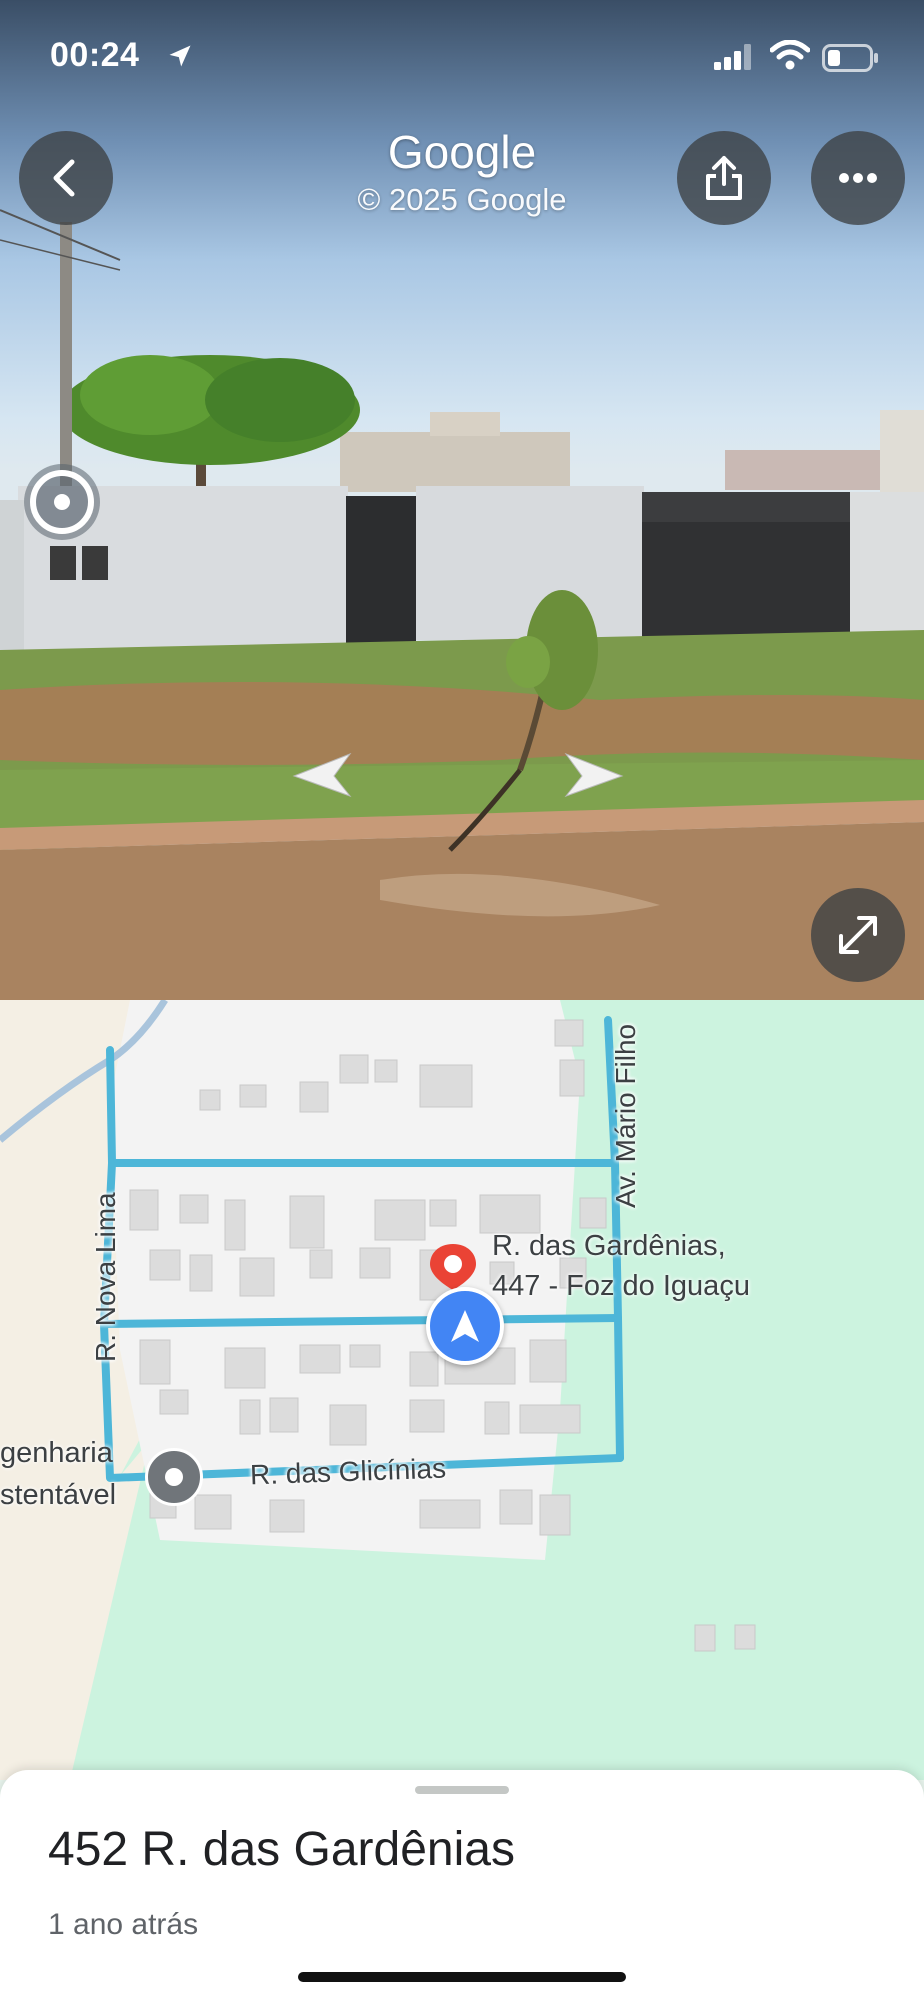  Describe the element at coordinates (56, 1453) in the screenshot. I see `poi-label-line1: genharia` at that location.